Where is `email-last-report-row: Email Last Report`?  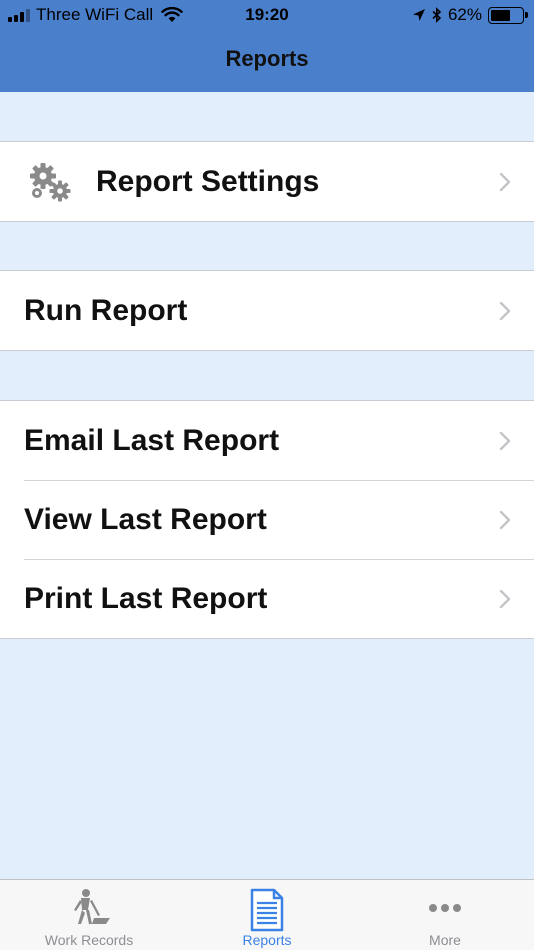 email-last-report-row: Email Last Report is located at coordinates (267, 440).